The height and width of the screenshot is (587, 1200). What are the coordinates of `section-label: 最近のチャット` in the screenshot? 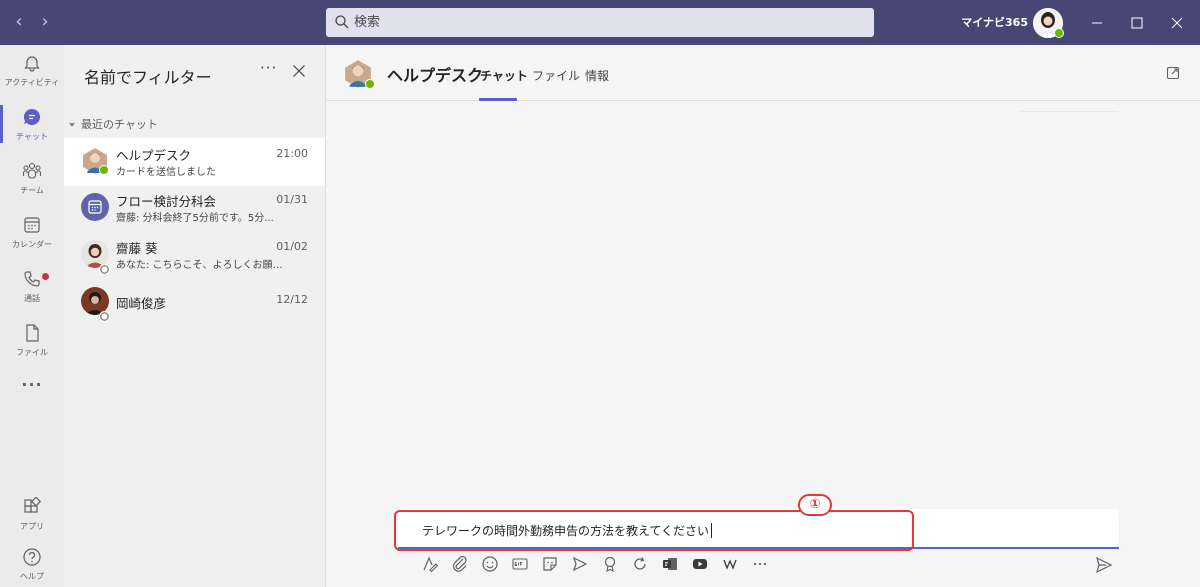 It's located at (119, 124).